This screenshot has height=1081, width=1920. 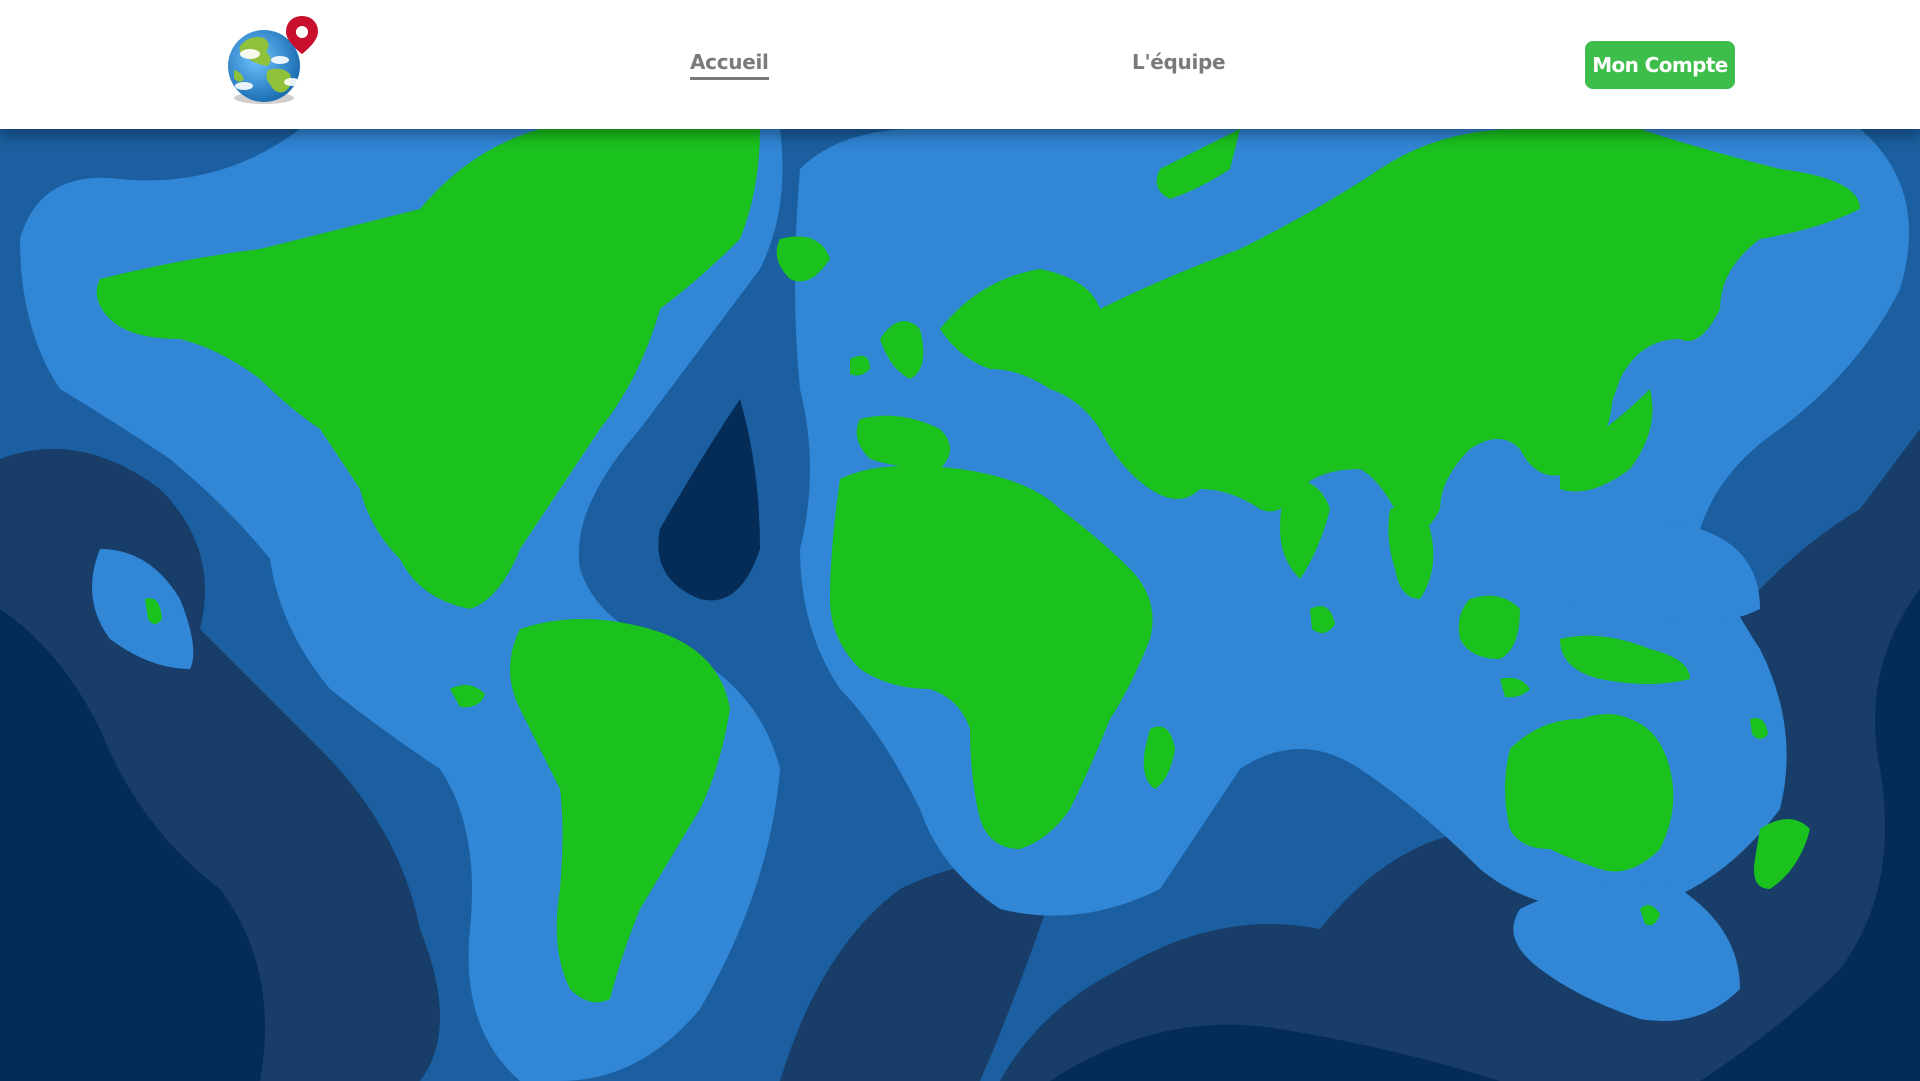 I want to click on nav-link-home: Accueil, so click(x=729, y=65).